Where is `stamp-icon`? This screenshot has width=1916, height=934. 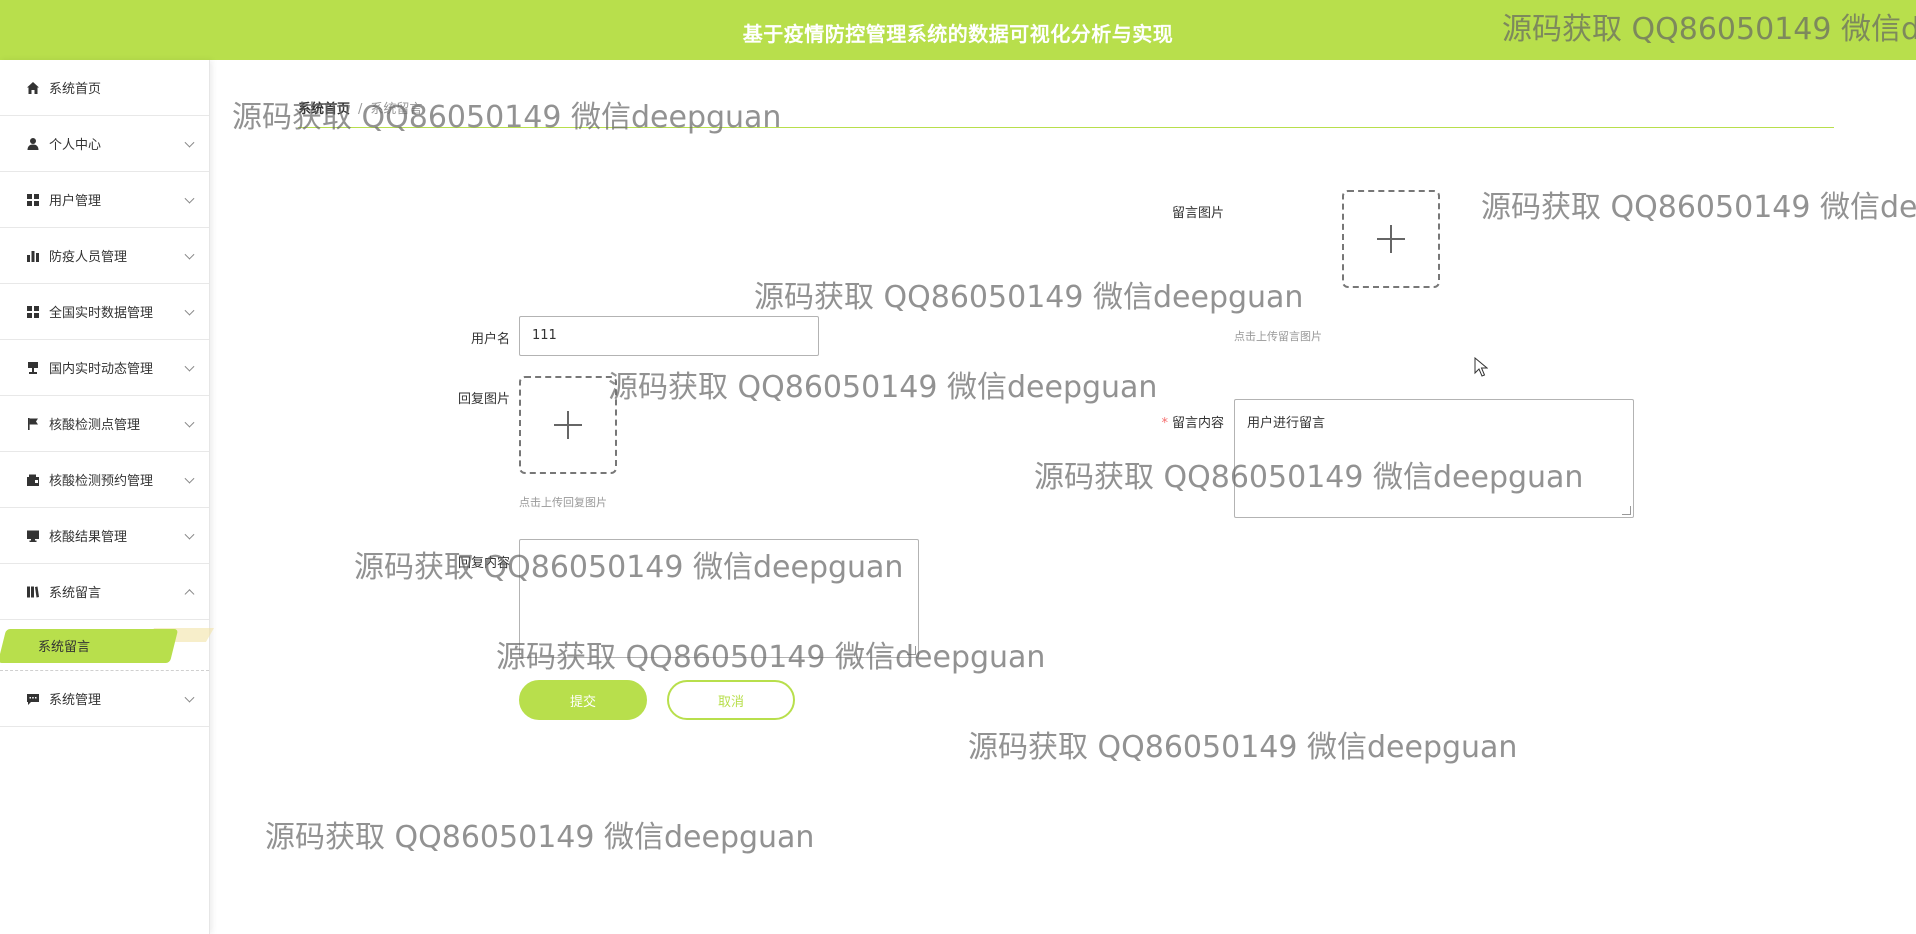 stamp-icon is located at coordinates (33, 368).